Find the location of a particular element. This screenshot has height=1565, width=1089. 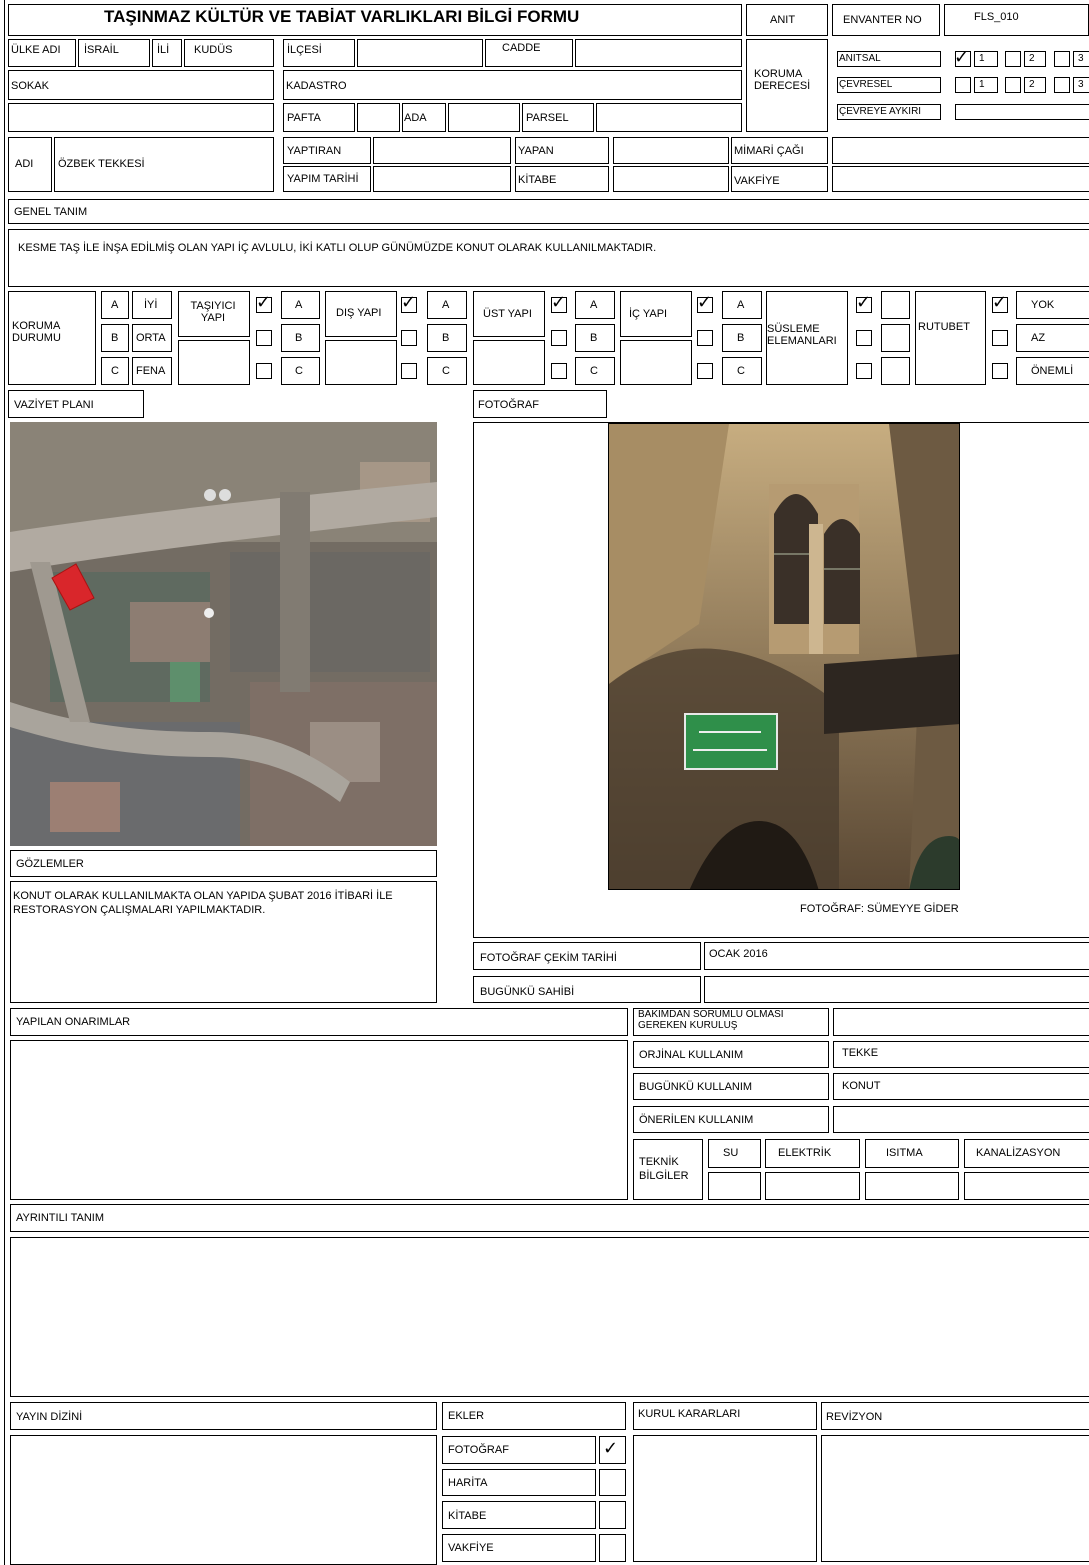

il-value: KUDÜS is located at coordinates (213, 50).